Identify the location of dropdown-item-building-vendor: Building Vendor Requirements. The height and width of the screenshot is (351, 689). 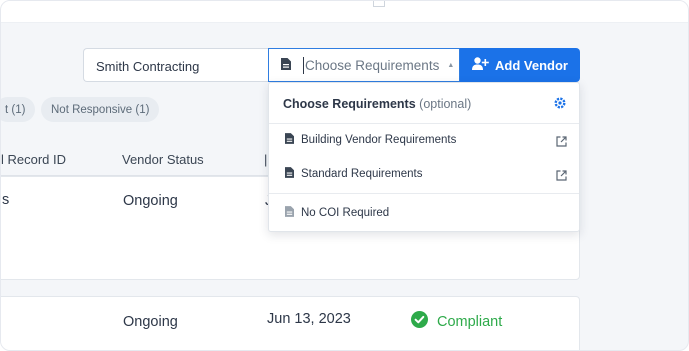
(370, 140).